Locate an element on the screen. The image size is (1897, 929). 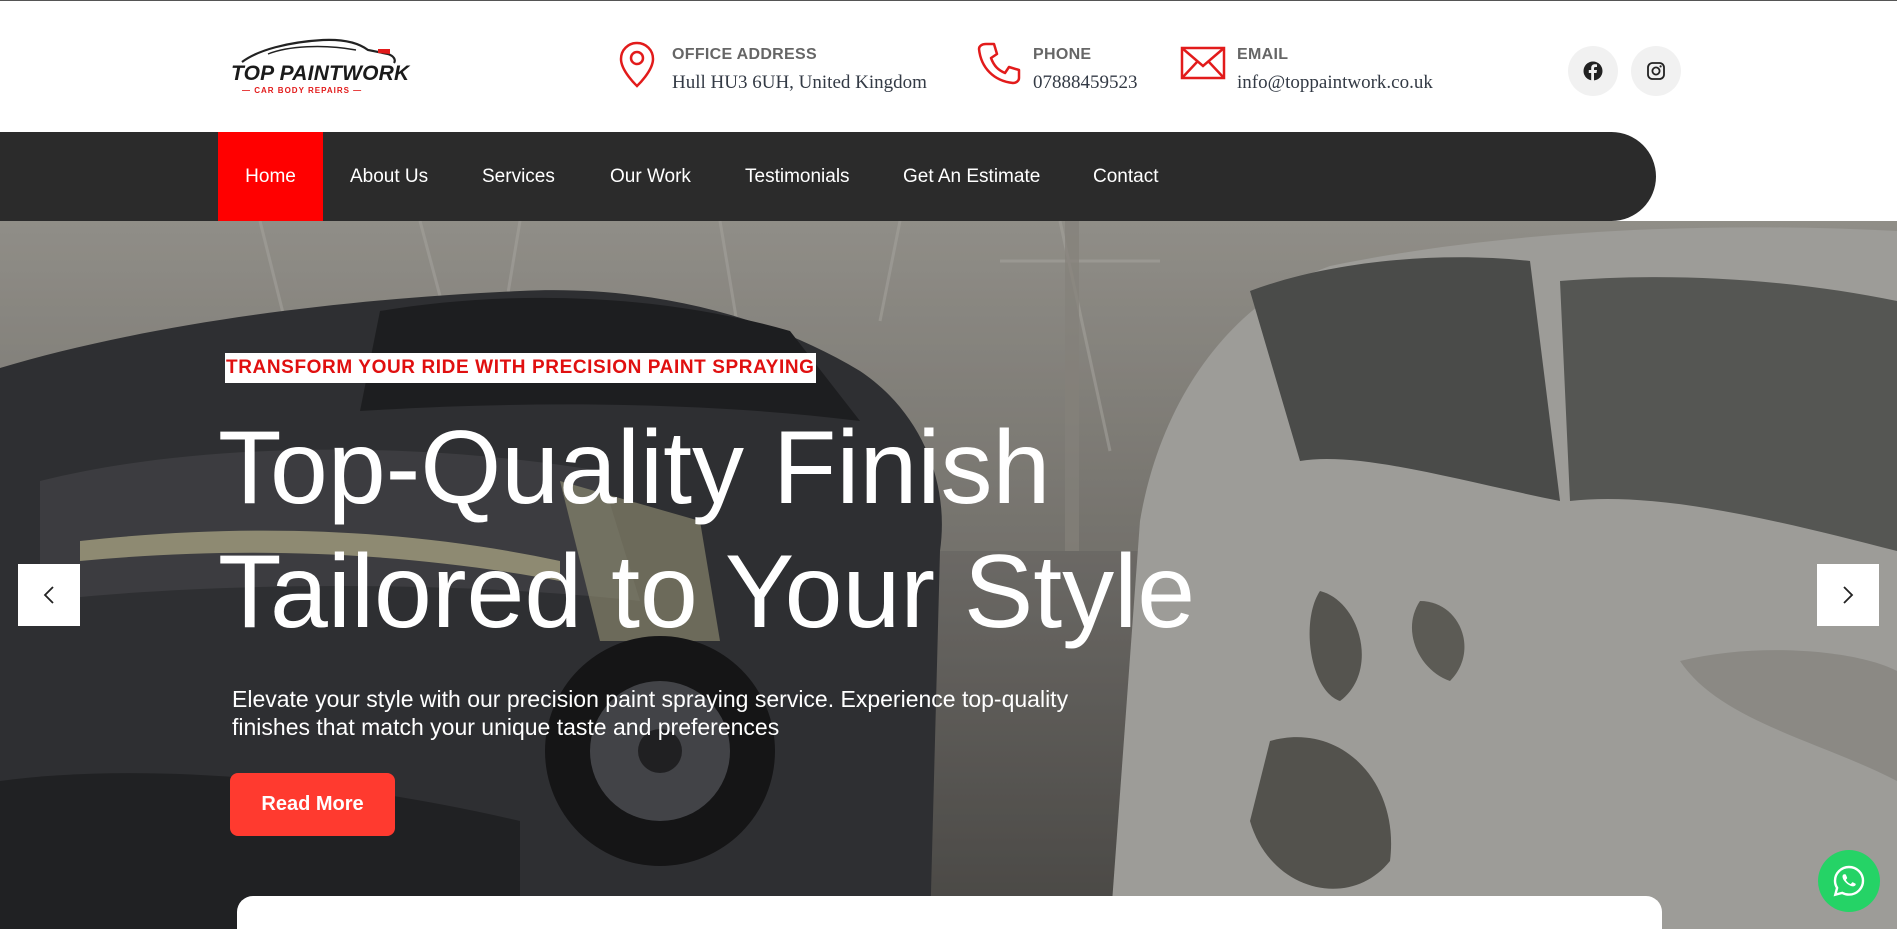
nav-item-contact: Contact is located at coordinates (1125, 176).